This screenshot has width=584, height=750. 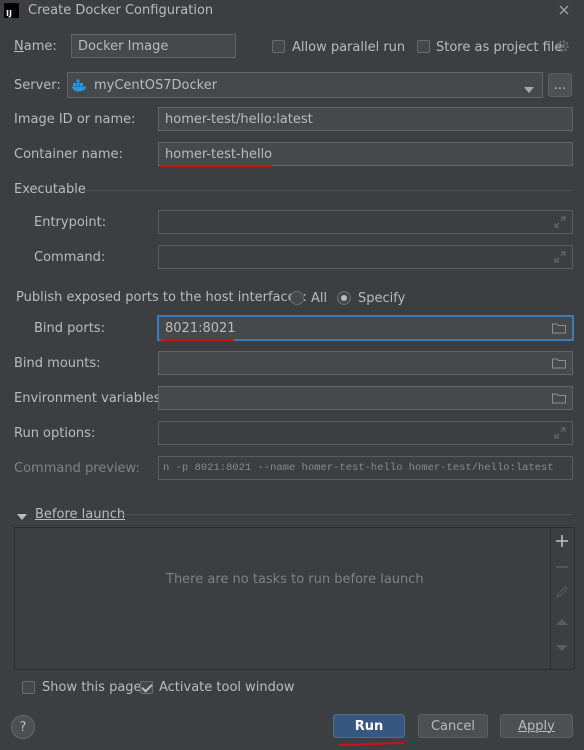 I want to click on server-label: Server:, so click(x=37, y=85).